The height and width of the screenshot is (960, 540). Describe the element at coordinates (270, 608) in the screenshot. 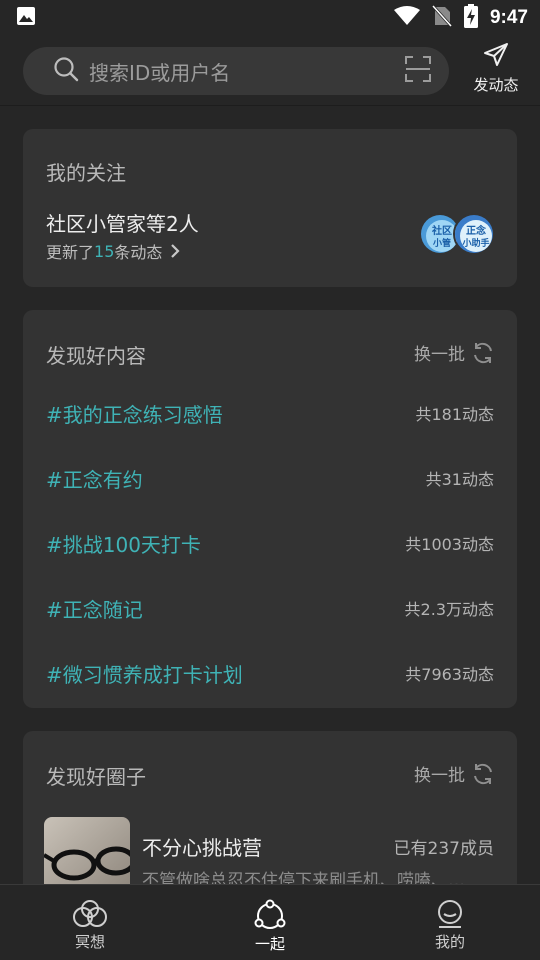

I see `topic-item: #正念随记 共2.3万动态` at that location.